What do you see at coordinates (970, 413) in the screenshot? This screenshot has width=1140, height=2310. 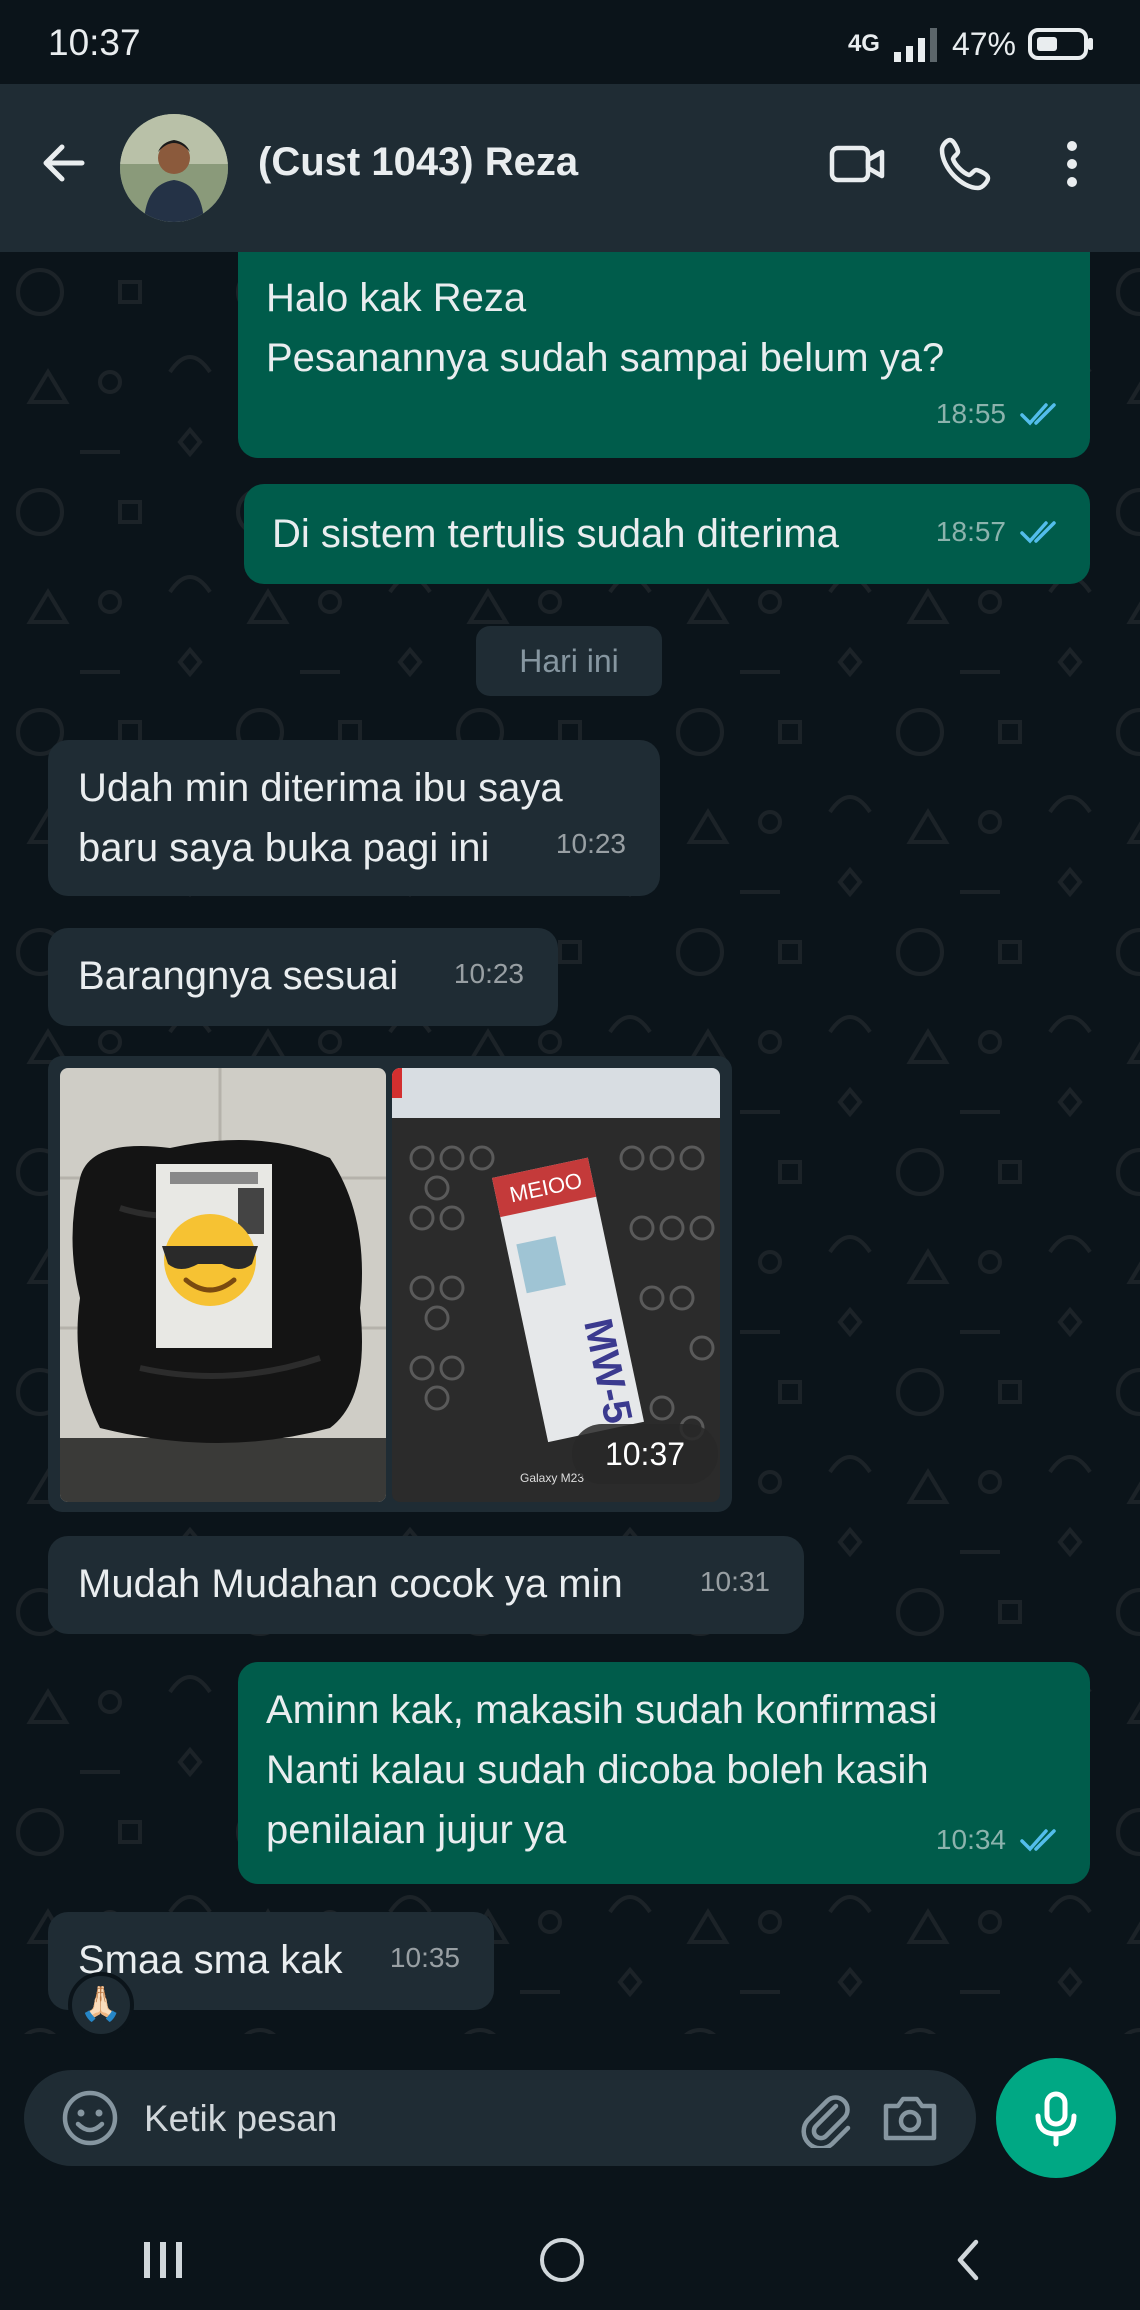 I see `message-time: 18:55` at bounding box center [970, 413].